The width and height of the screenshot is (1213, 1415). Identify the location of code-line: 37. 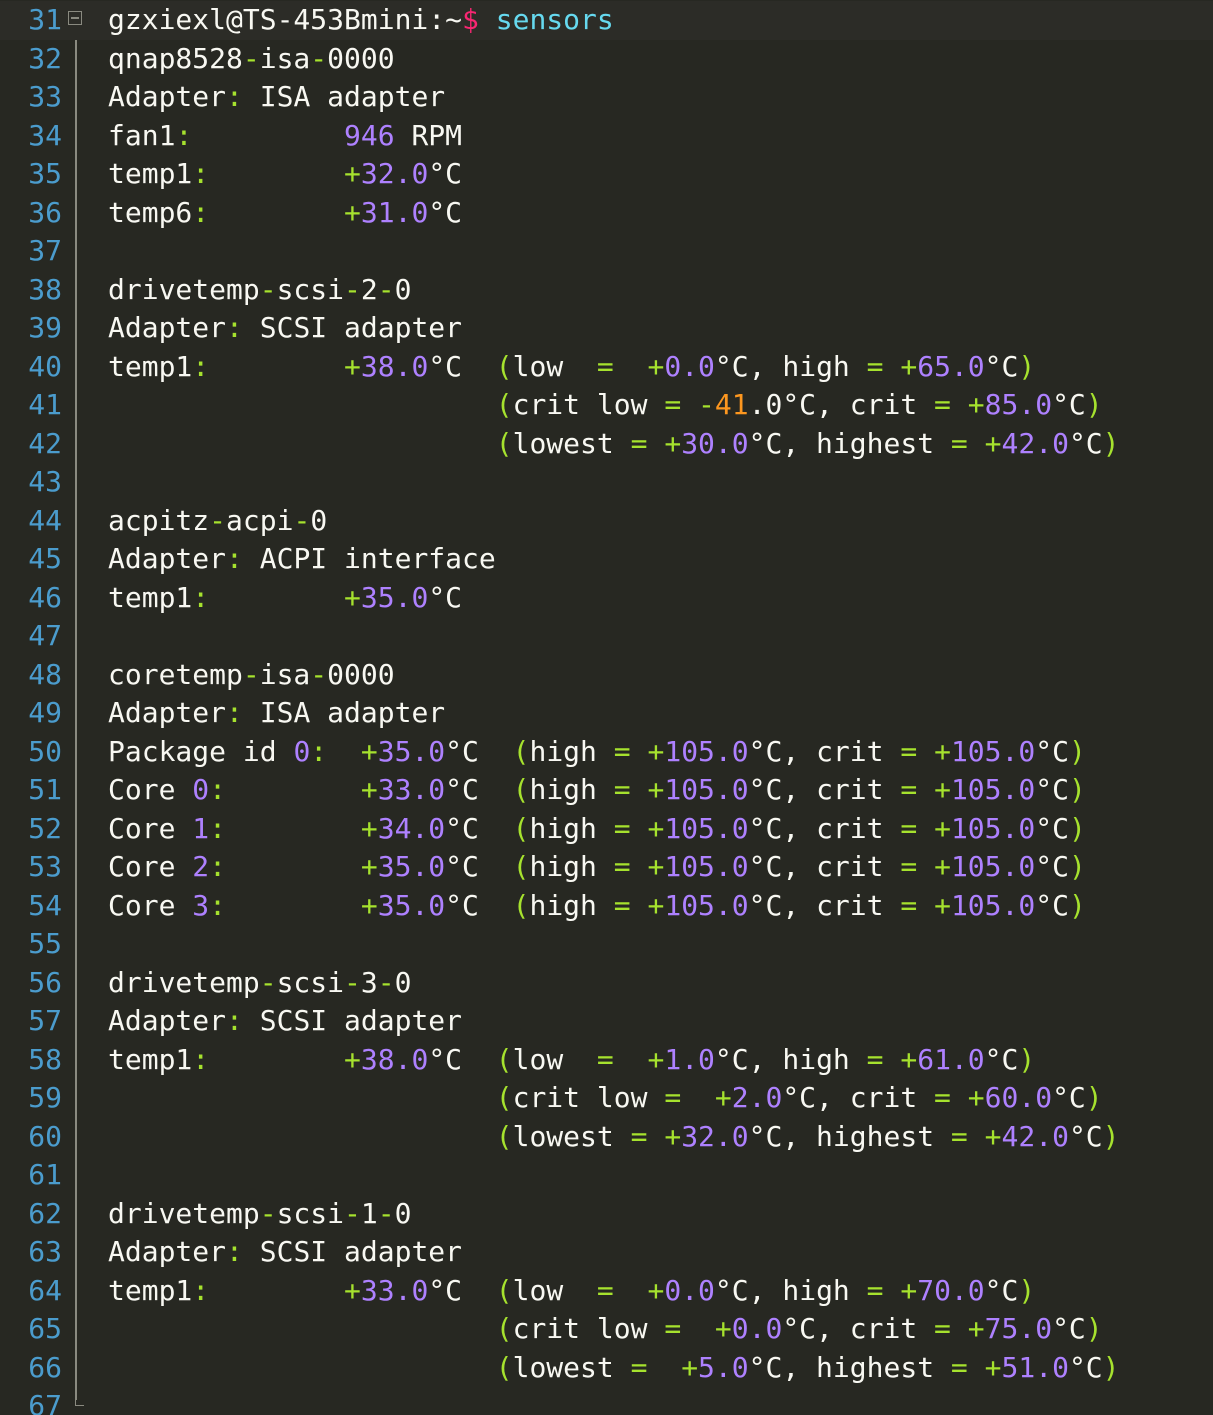
(606, 251).